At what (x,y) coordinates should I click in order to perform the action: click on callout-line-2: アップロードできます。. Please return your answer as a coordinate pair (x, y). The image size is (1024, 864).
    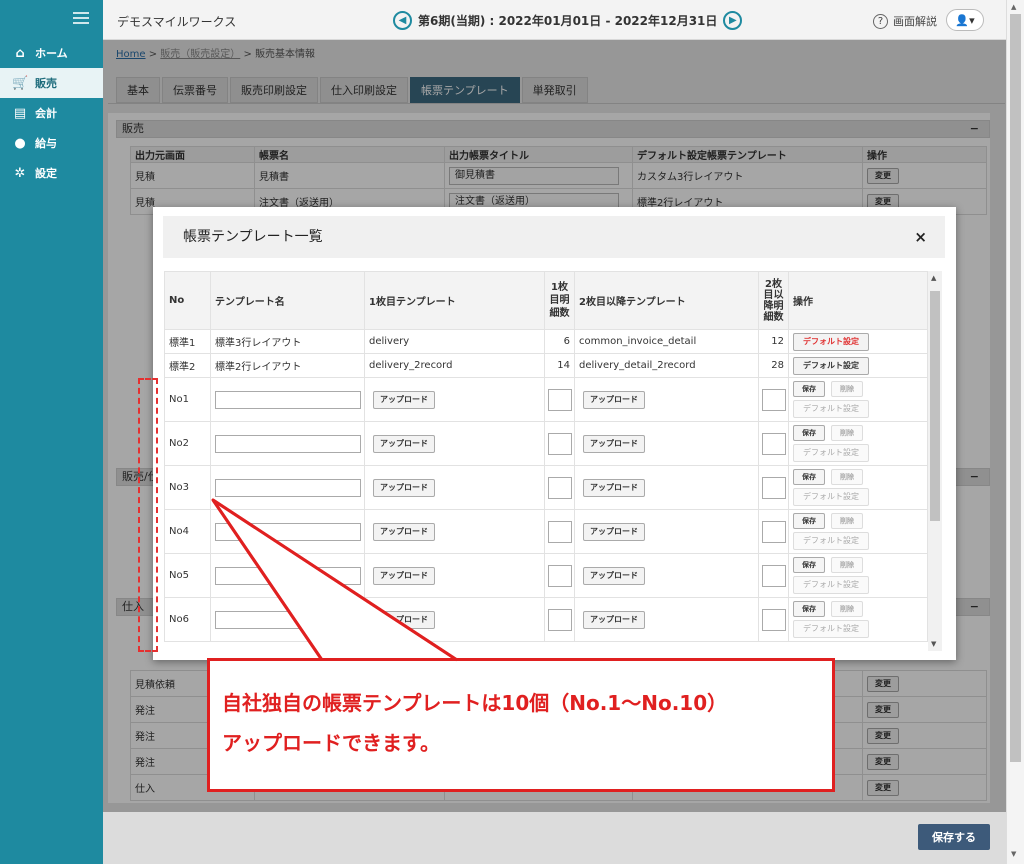
    Looking at the image, I should click on (331, 743).